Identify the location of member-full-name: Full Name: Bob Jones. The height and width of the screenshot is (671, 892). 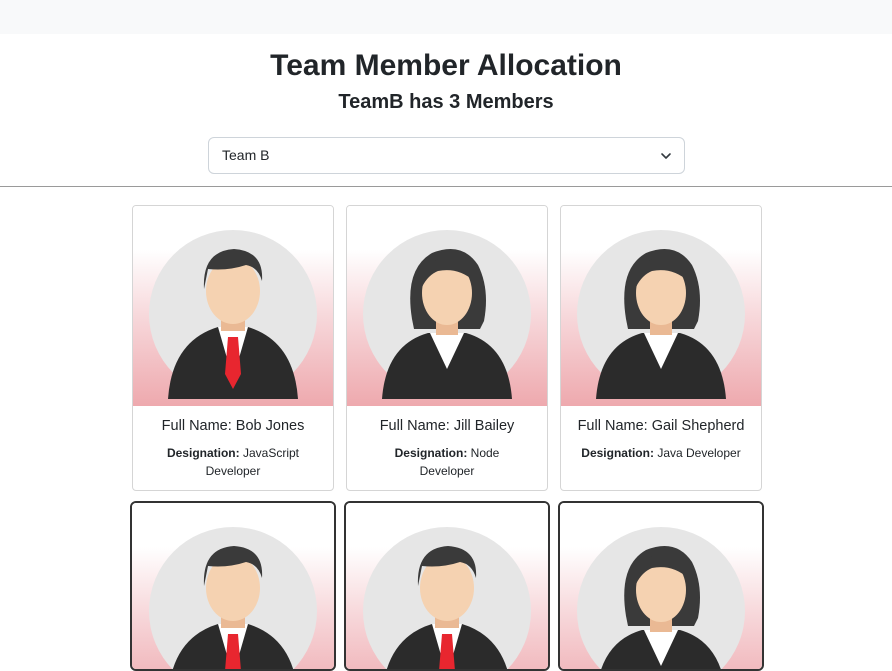
(233, 426).